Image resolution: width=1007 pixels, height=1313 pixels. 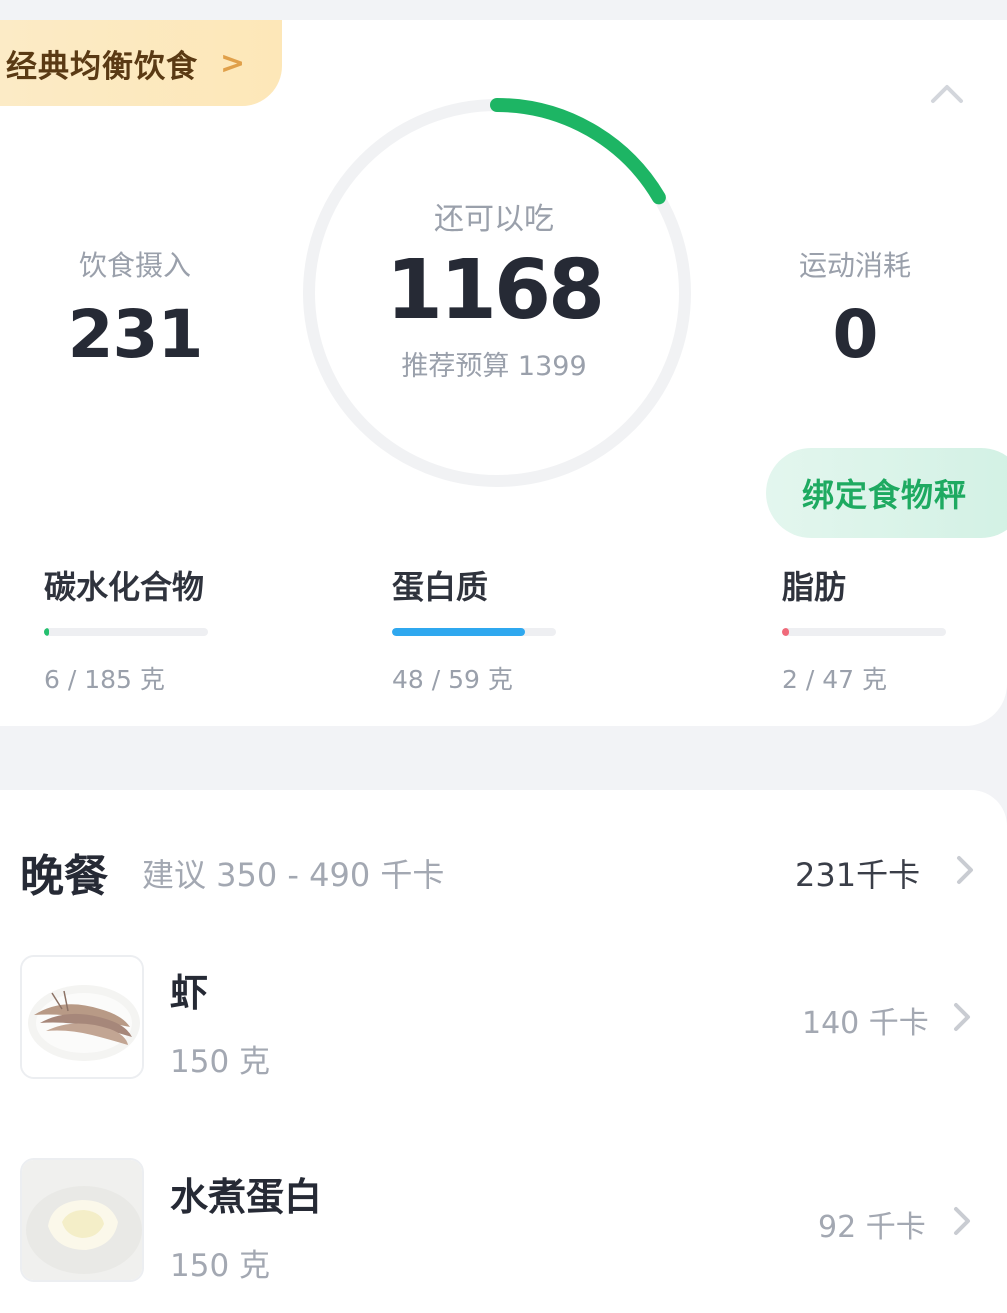 What do you see at coordinates (124, 587) in the screenshot?
I see `macro-name: 碳水化合物` at bounding box center [124, 587].